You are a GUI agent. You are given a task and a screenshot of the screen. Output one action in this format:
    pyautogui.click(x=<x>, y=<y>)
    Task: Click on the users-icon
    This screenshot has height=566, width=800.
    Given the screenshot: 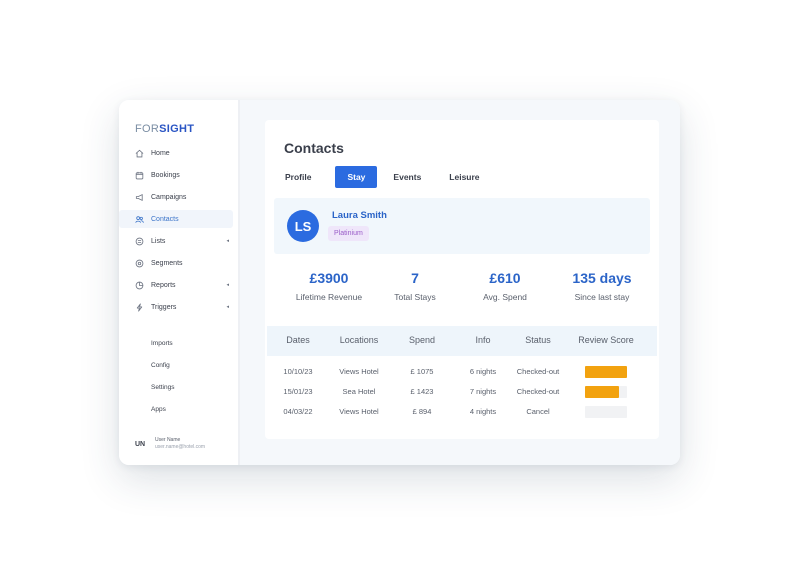 What is the action you would take?
    pyautogui.click(x=139, y=219)
    